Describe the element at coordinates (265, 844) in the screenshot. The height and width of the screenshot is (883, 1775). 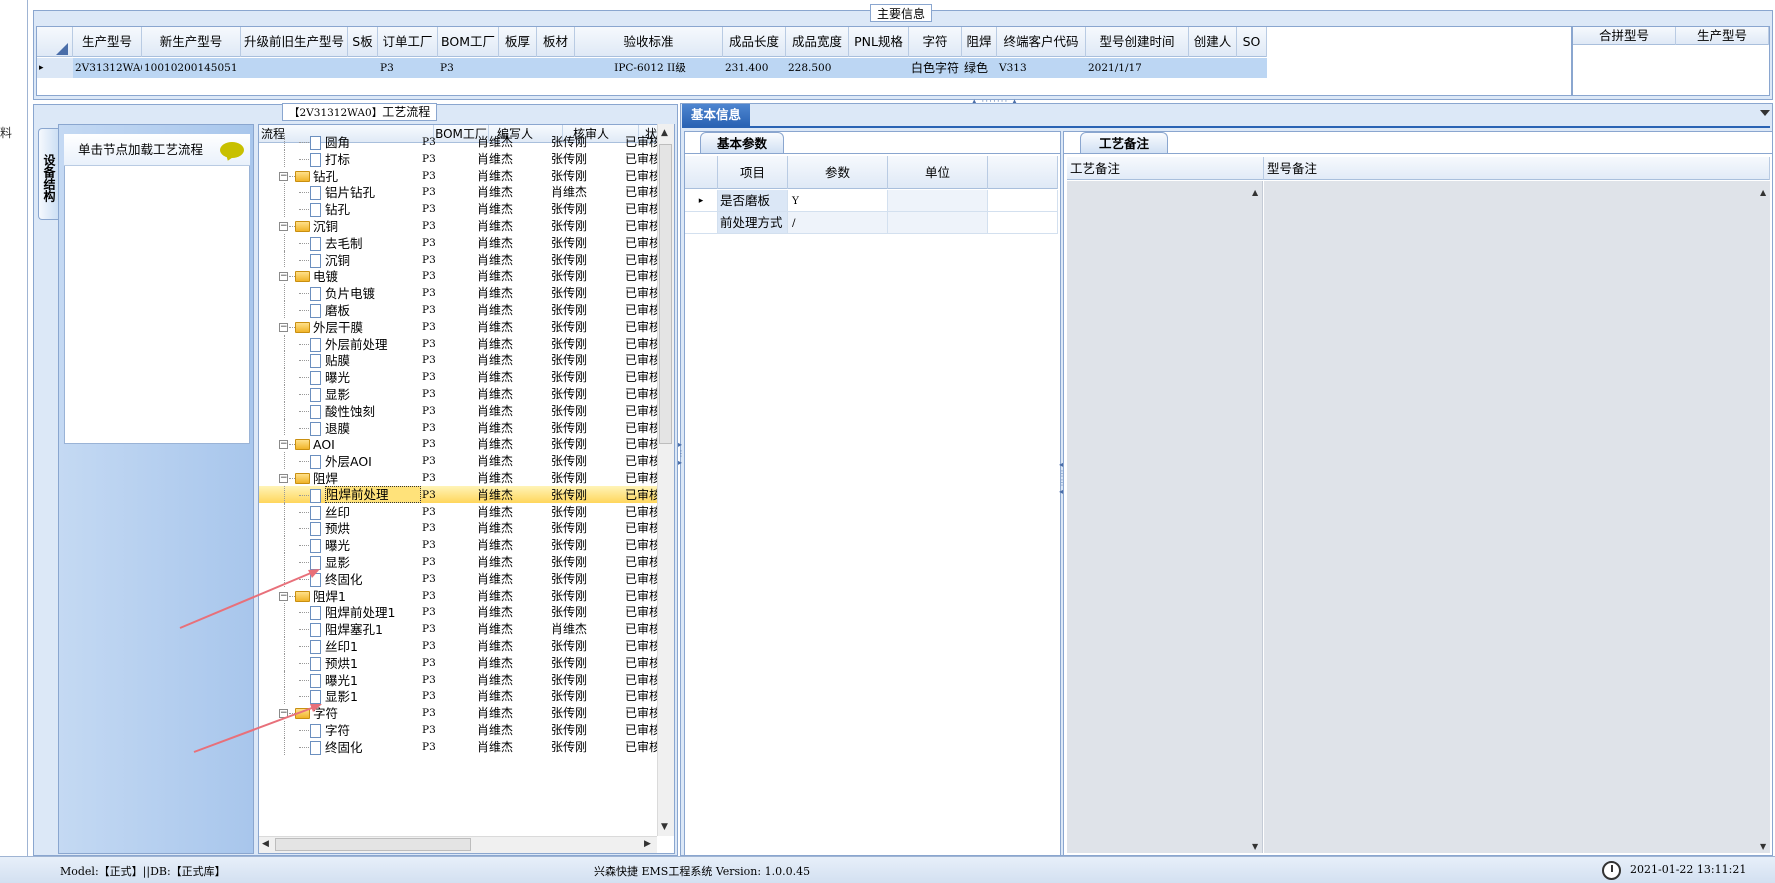
I see `scroll-left-arrow-icon: ◀` at that location.